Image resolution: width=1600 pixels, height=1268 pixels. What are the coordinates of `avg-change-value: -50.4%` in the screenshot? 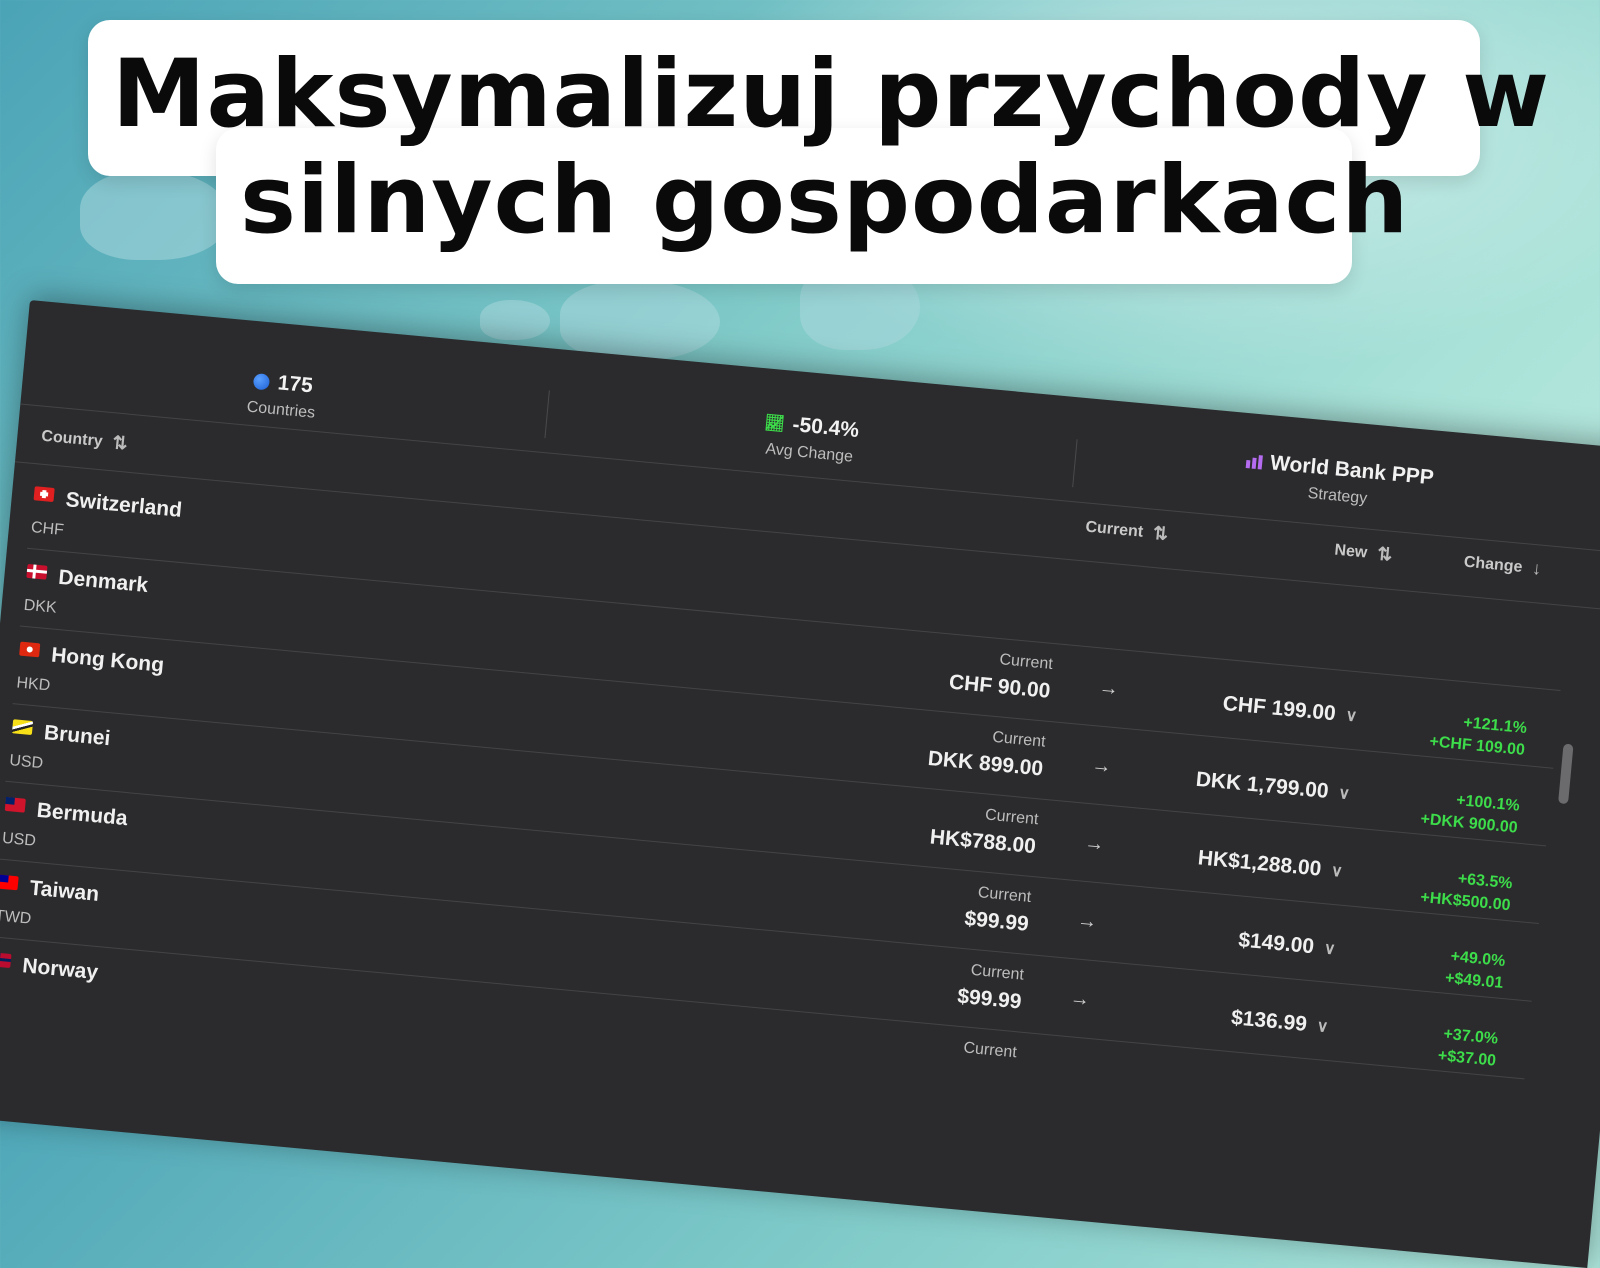 It's located at (825, 428).